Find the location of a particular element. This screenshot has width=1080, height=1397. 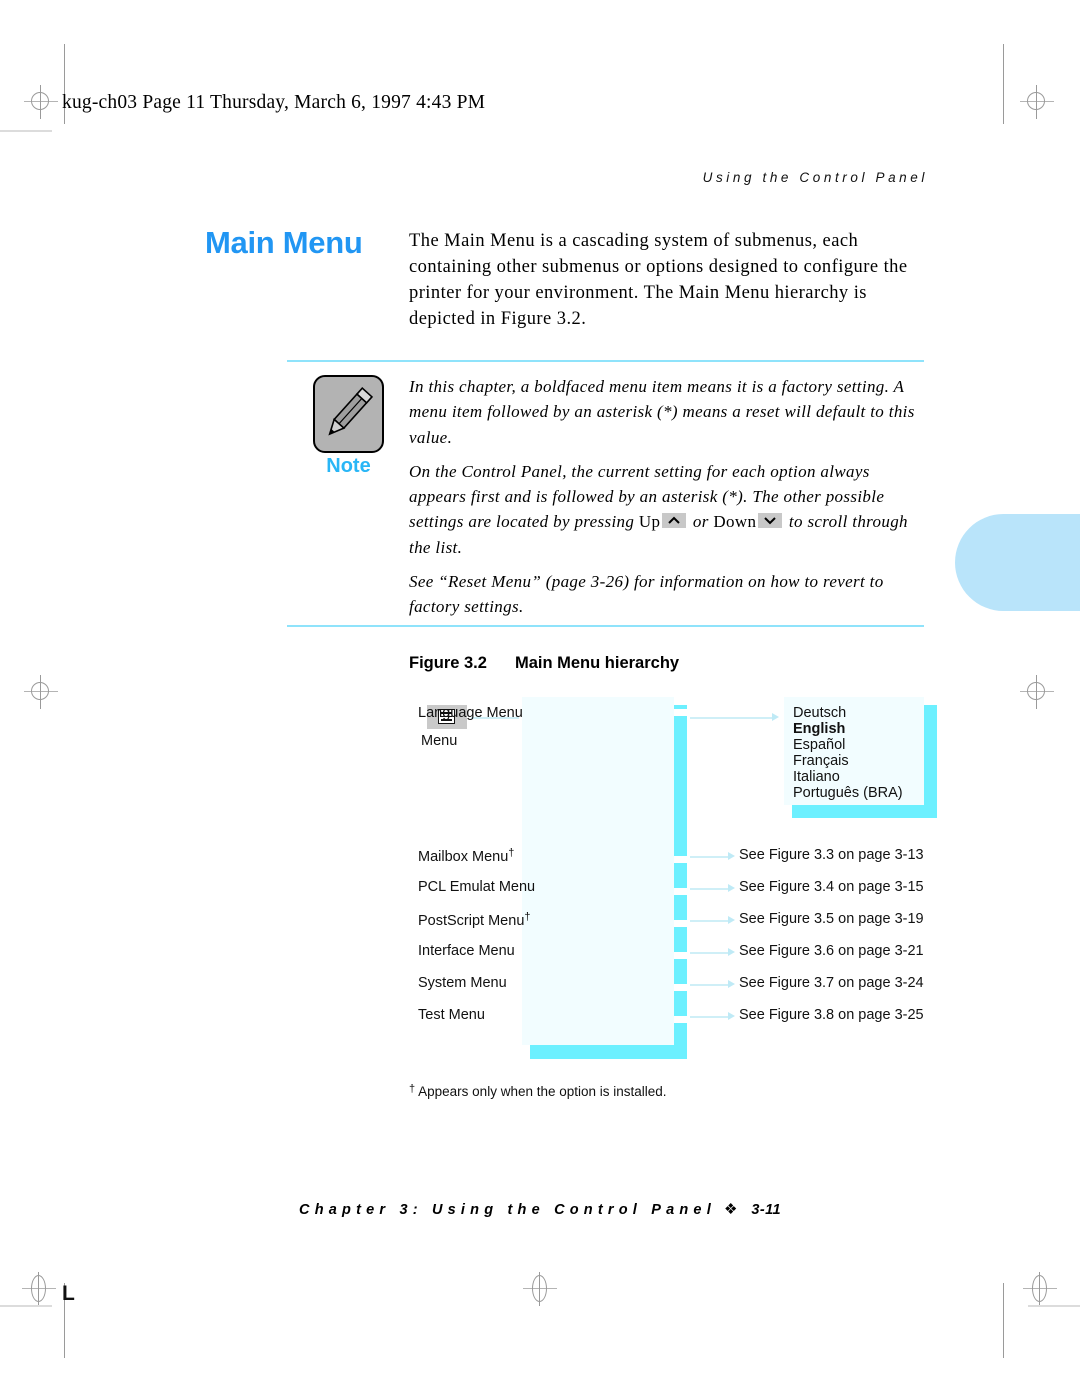

level1-panel-shadow-bottom is located at coordinates (608, 1052).